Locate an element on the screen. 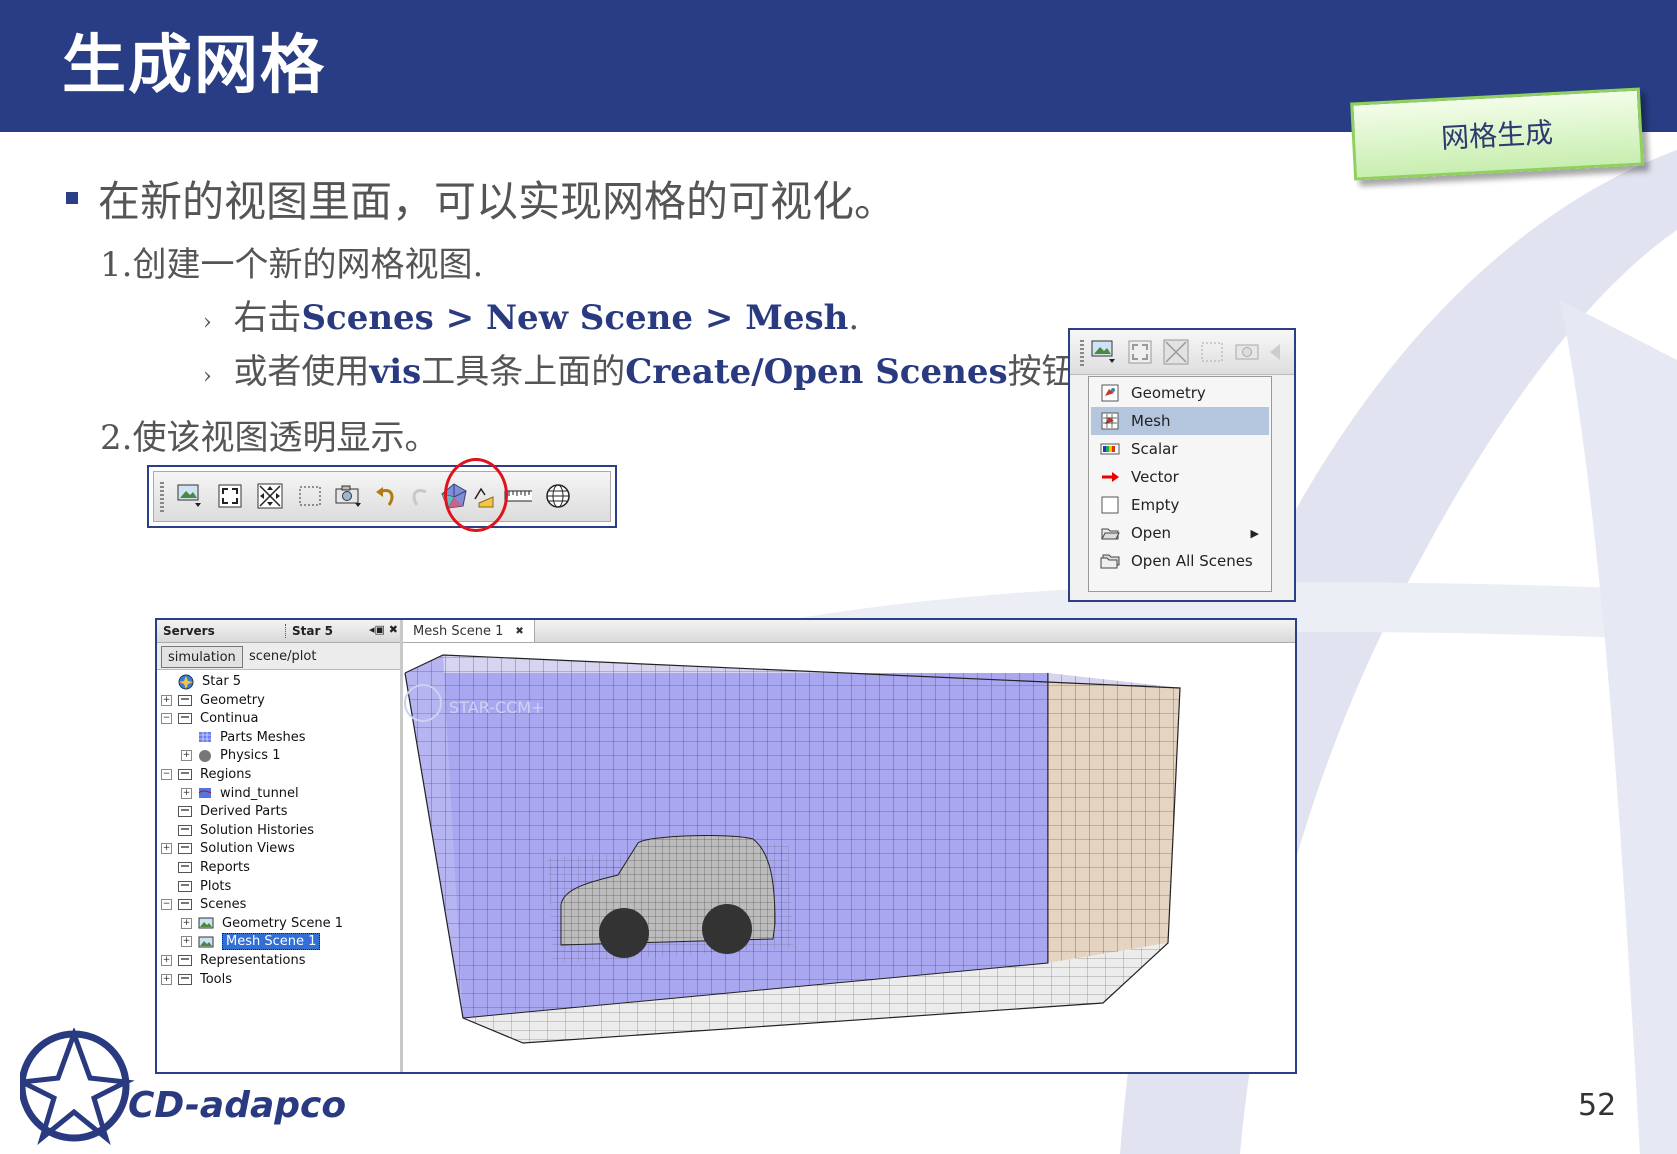  subtab-simulation: simulation is located at coordinates (202, 657).